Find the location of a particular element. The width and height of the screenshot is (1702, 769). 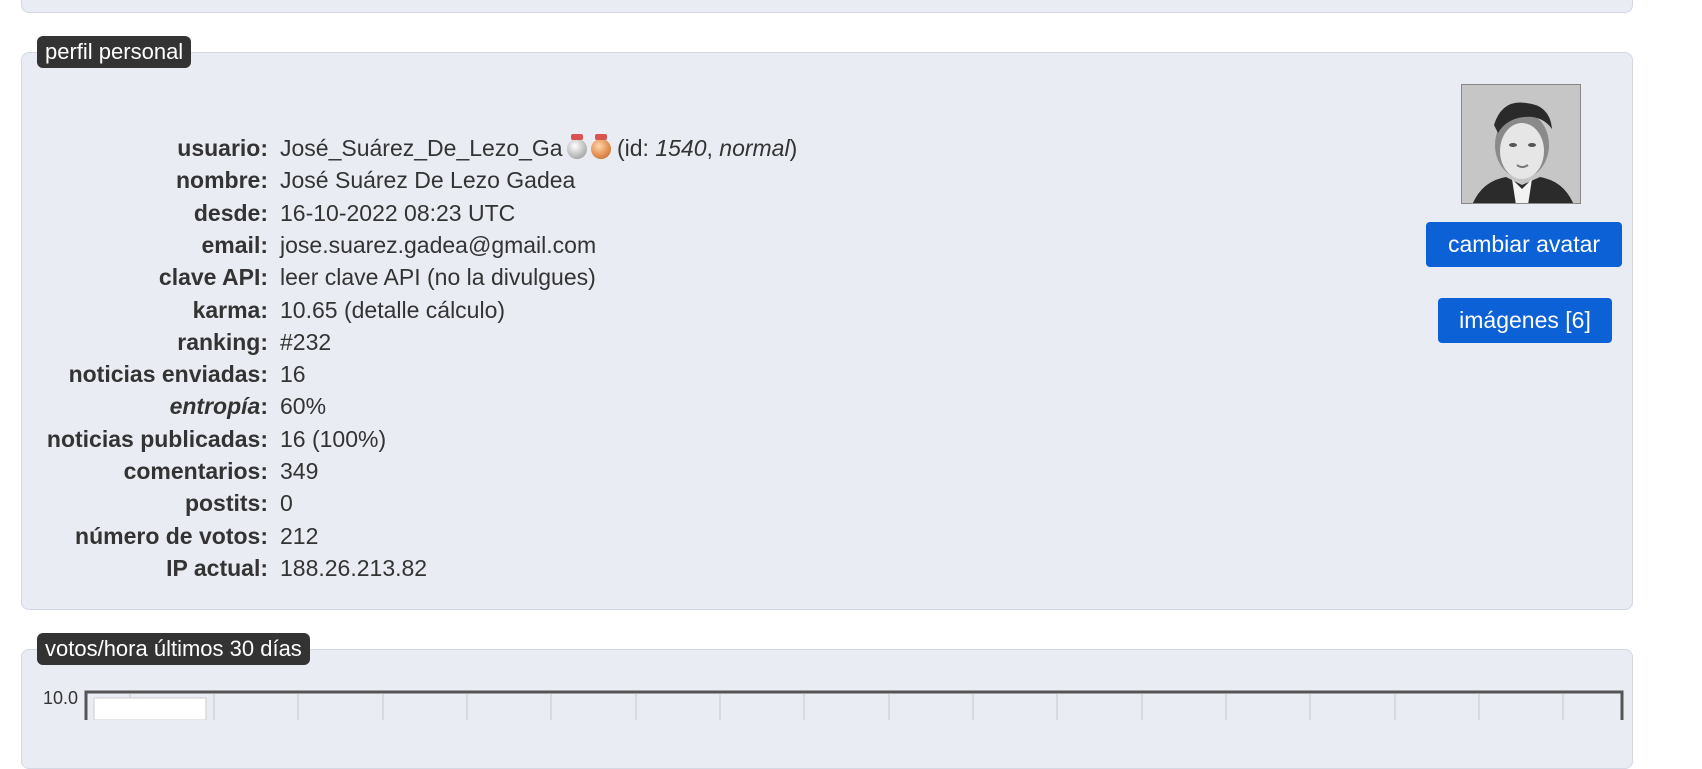

profile-row-label: entropía: is located at coordinates (218, 406).